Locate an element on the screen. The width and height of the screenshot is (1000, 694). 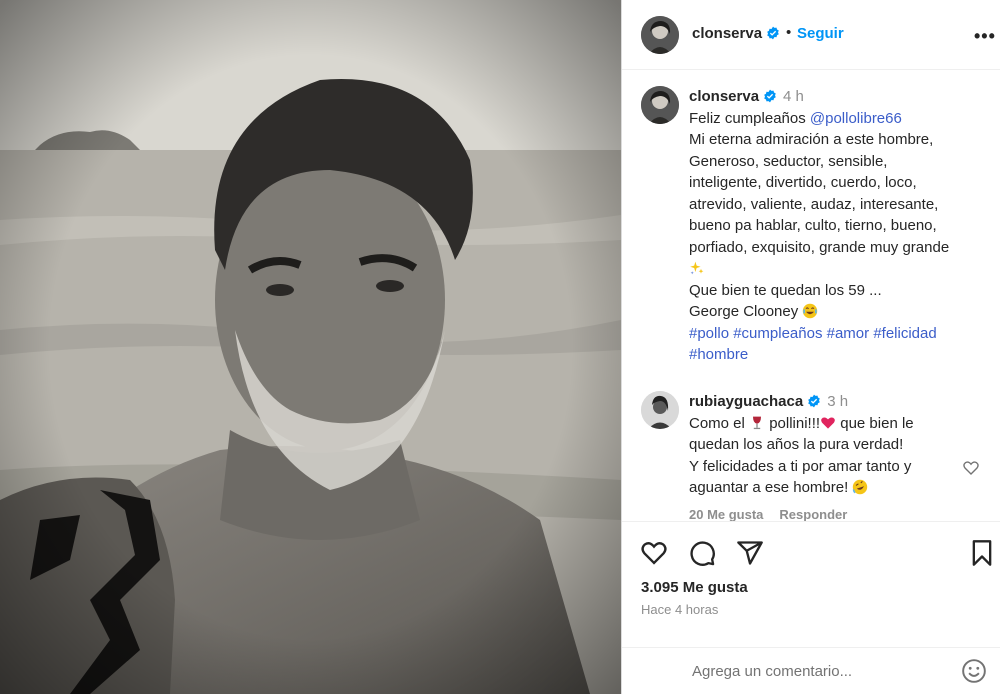
caption-line: Generoso, seductor, sensible, is located at coordinates (788, 161).